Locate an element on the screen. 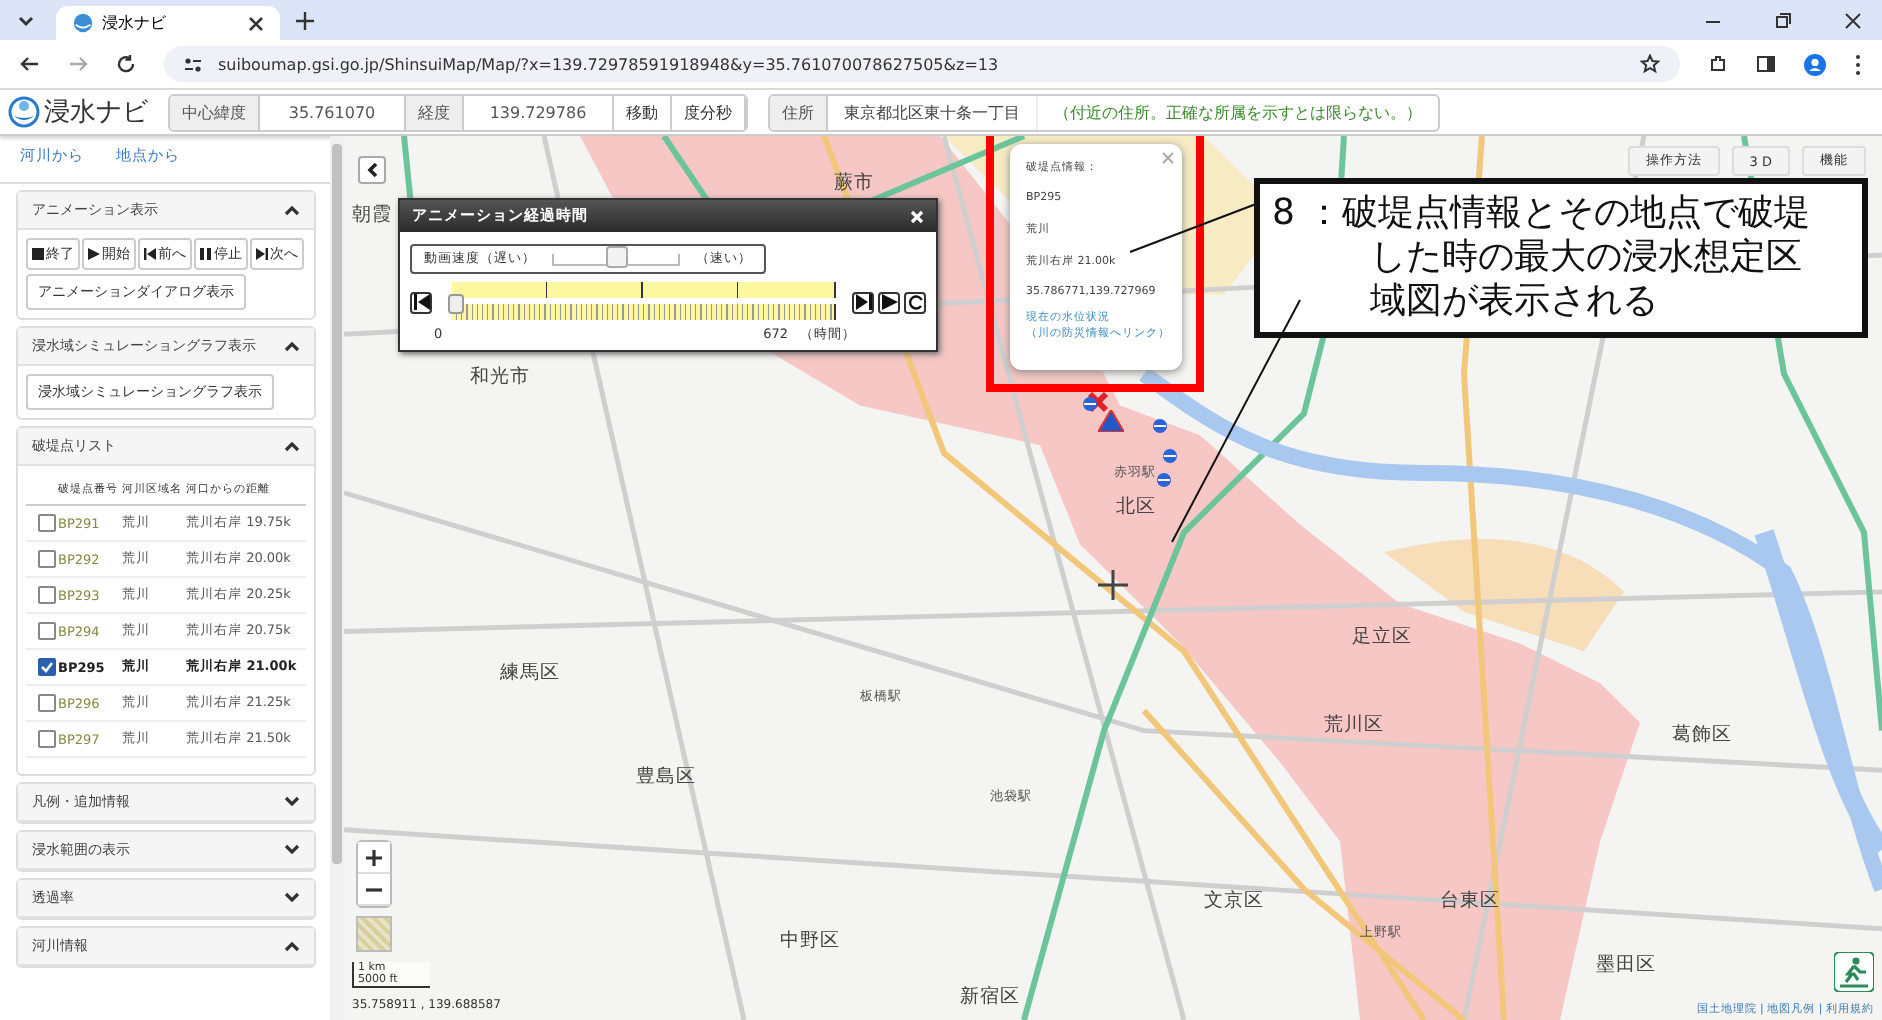  skip-forward-icon is located at coordinates (863, 302).